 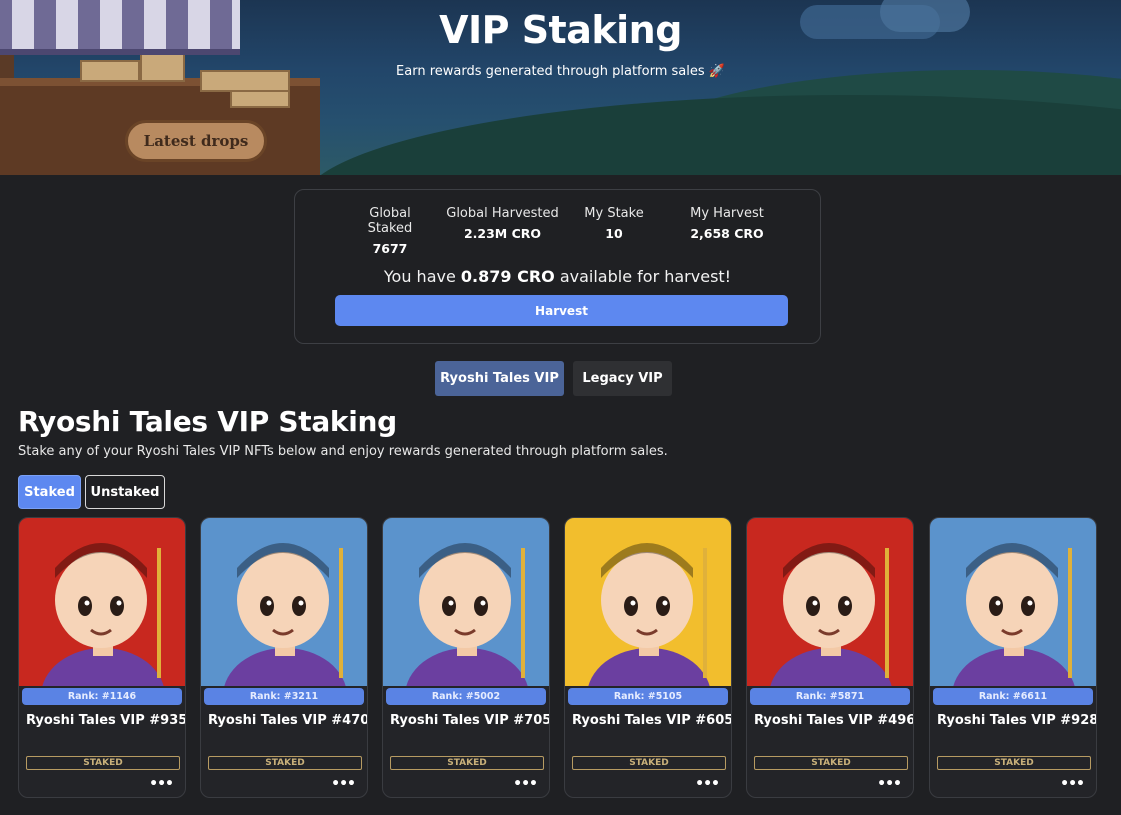 What do you see at coordinates (390, 248) in the screenshot?
I see `stat-value: 7677` at bounding box center [390, 248].